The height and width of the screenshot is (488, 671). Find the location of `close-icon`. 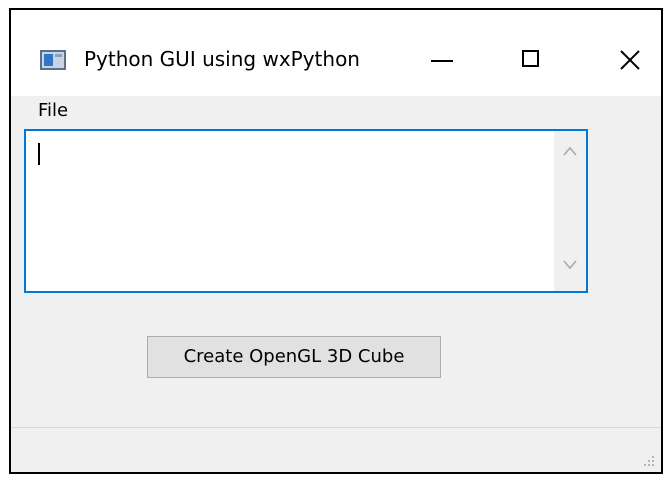

close-icon is located at coordinates (630, 60).